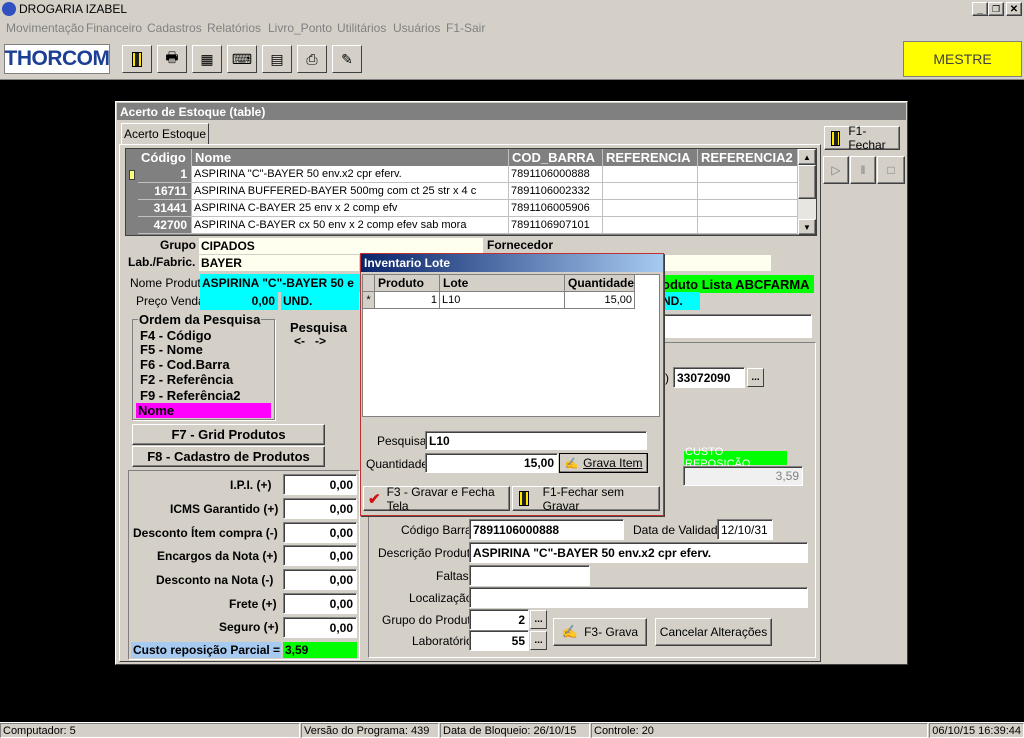 The height and width of the screenshot is (738, 1024). Describe the element at coordinates (132, 157) in the screenshot. I see `grid-corner` at that location.